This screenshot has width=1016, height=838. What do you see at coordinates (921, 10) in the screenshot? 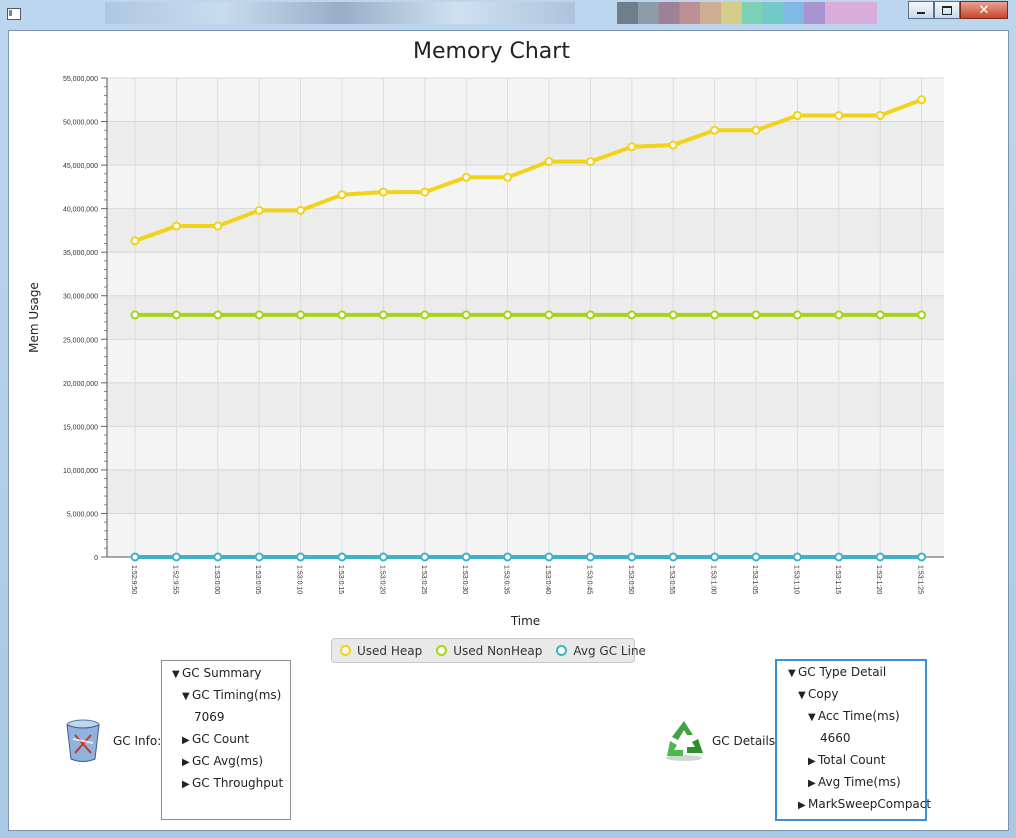
I see `minimize-button` at bounding box center [921, 10].